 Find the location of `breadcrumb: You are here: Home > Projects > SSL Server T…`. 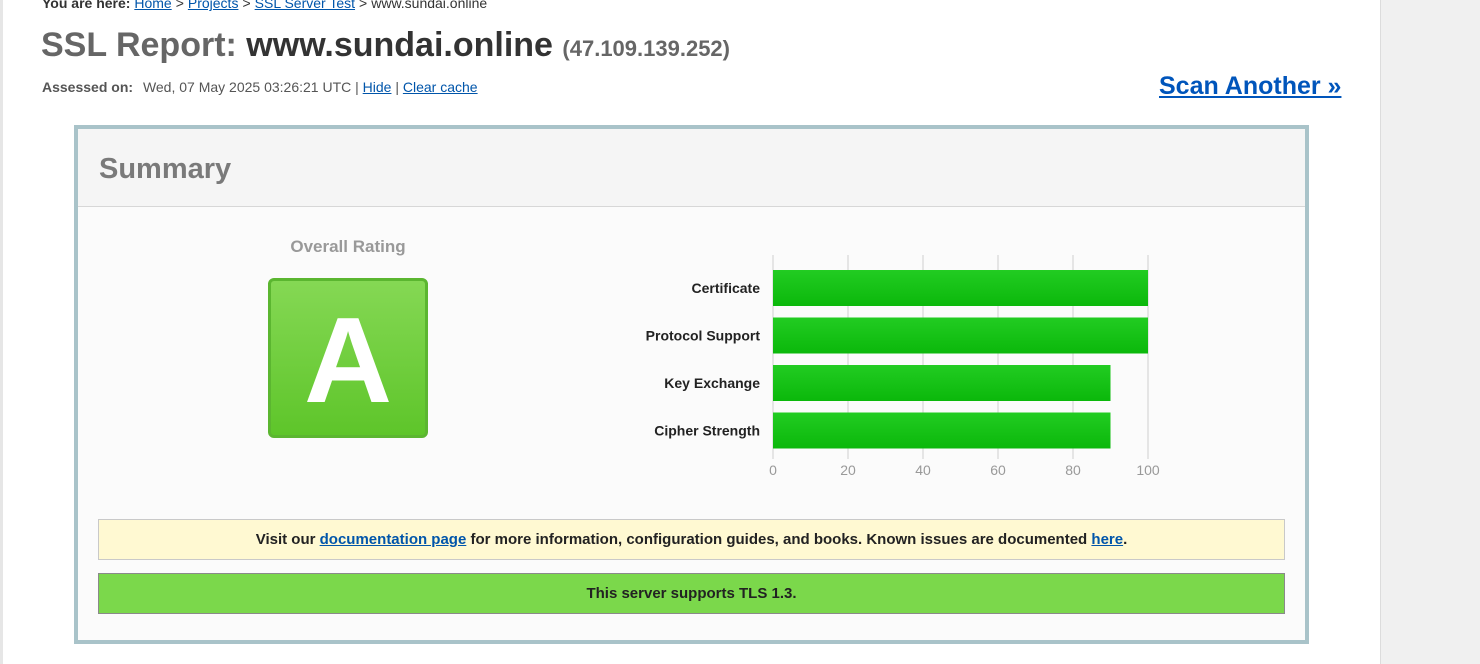

breadcrumb: You are here: Home > Projects > SSL Server T… is located at coordinates (264, 5).